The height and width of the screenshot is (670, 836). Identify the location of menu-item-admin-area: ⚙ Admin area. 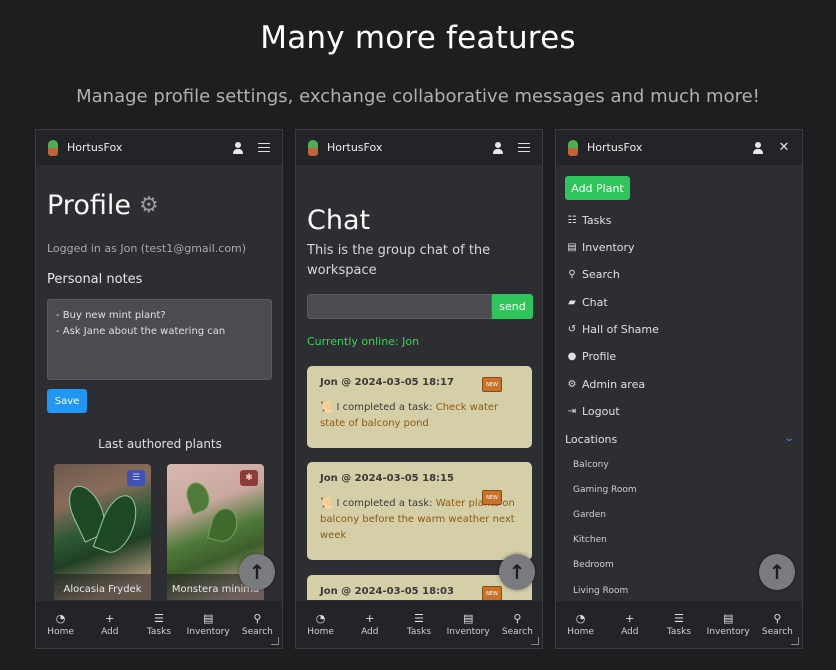
(605, 384).